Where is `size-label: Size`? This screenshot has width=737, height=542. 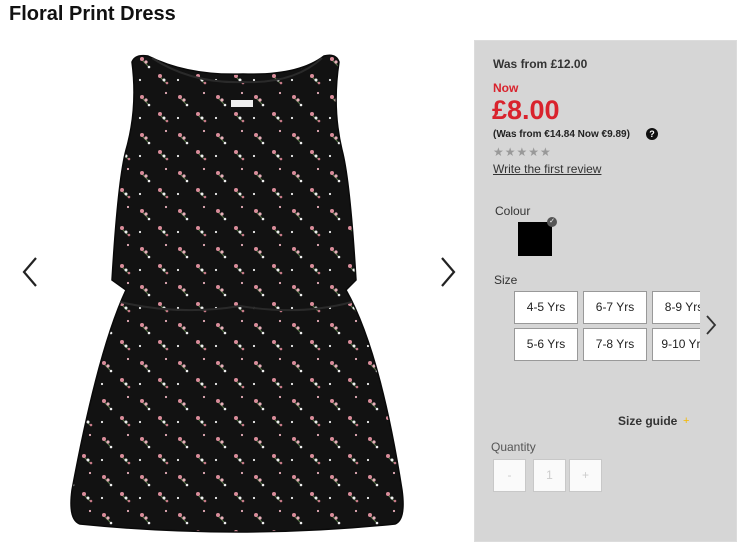
size-label: Size is located at coordinates (506, 280).